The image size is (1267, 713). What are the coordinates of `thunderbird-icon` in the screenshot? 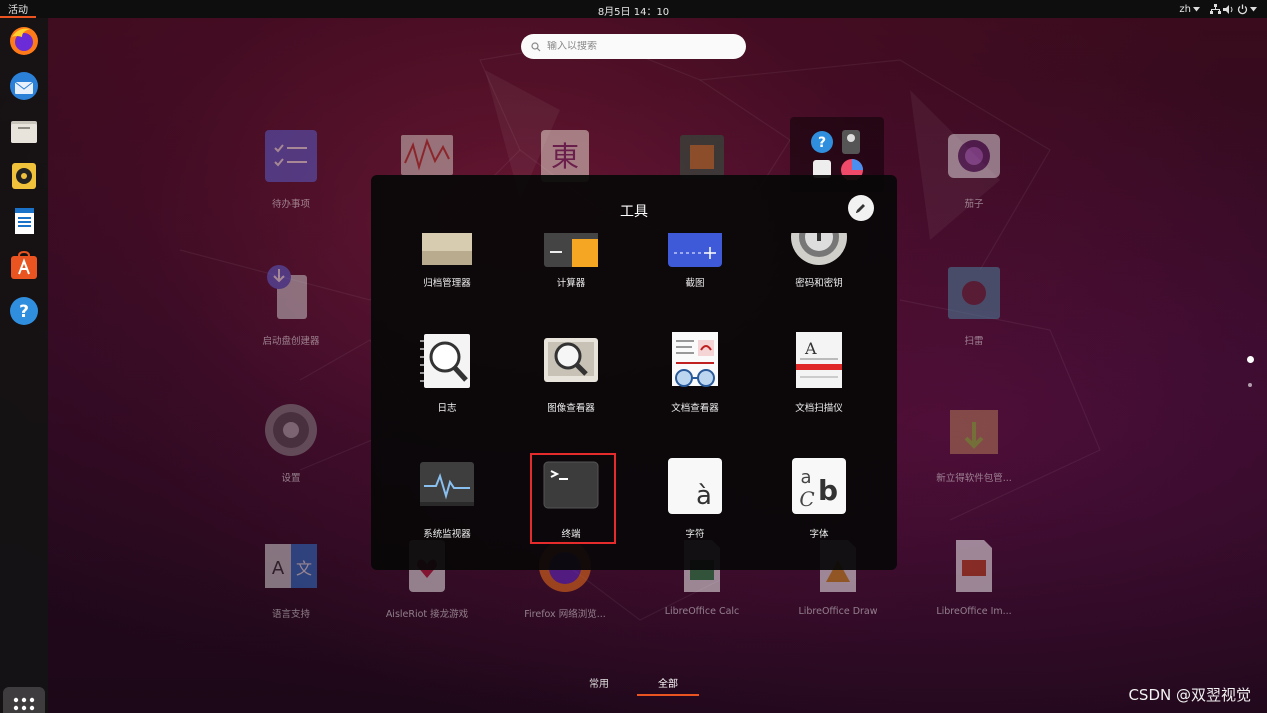 It's located at (24, 86).